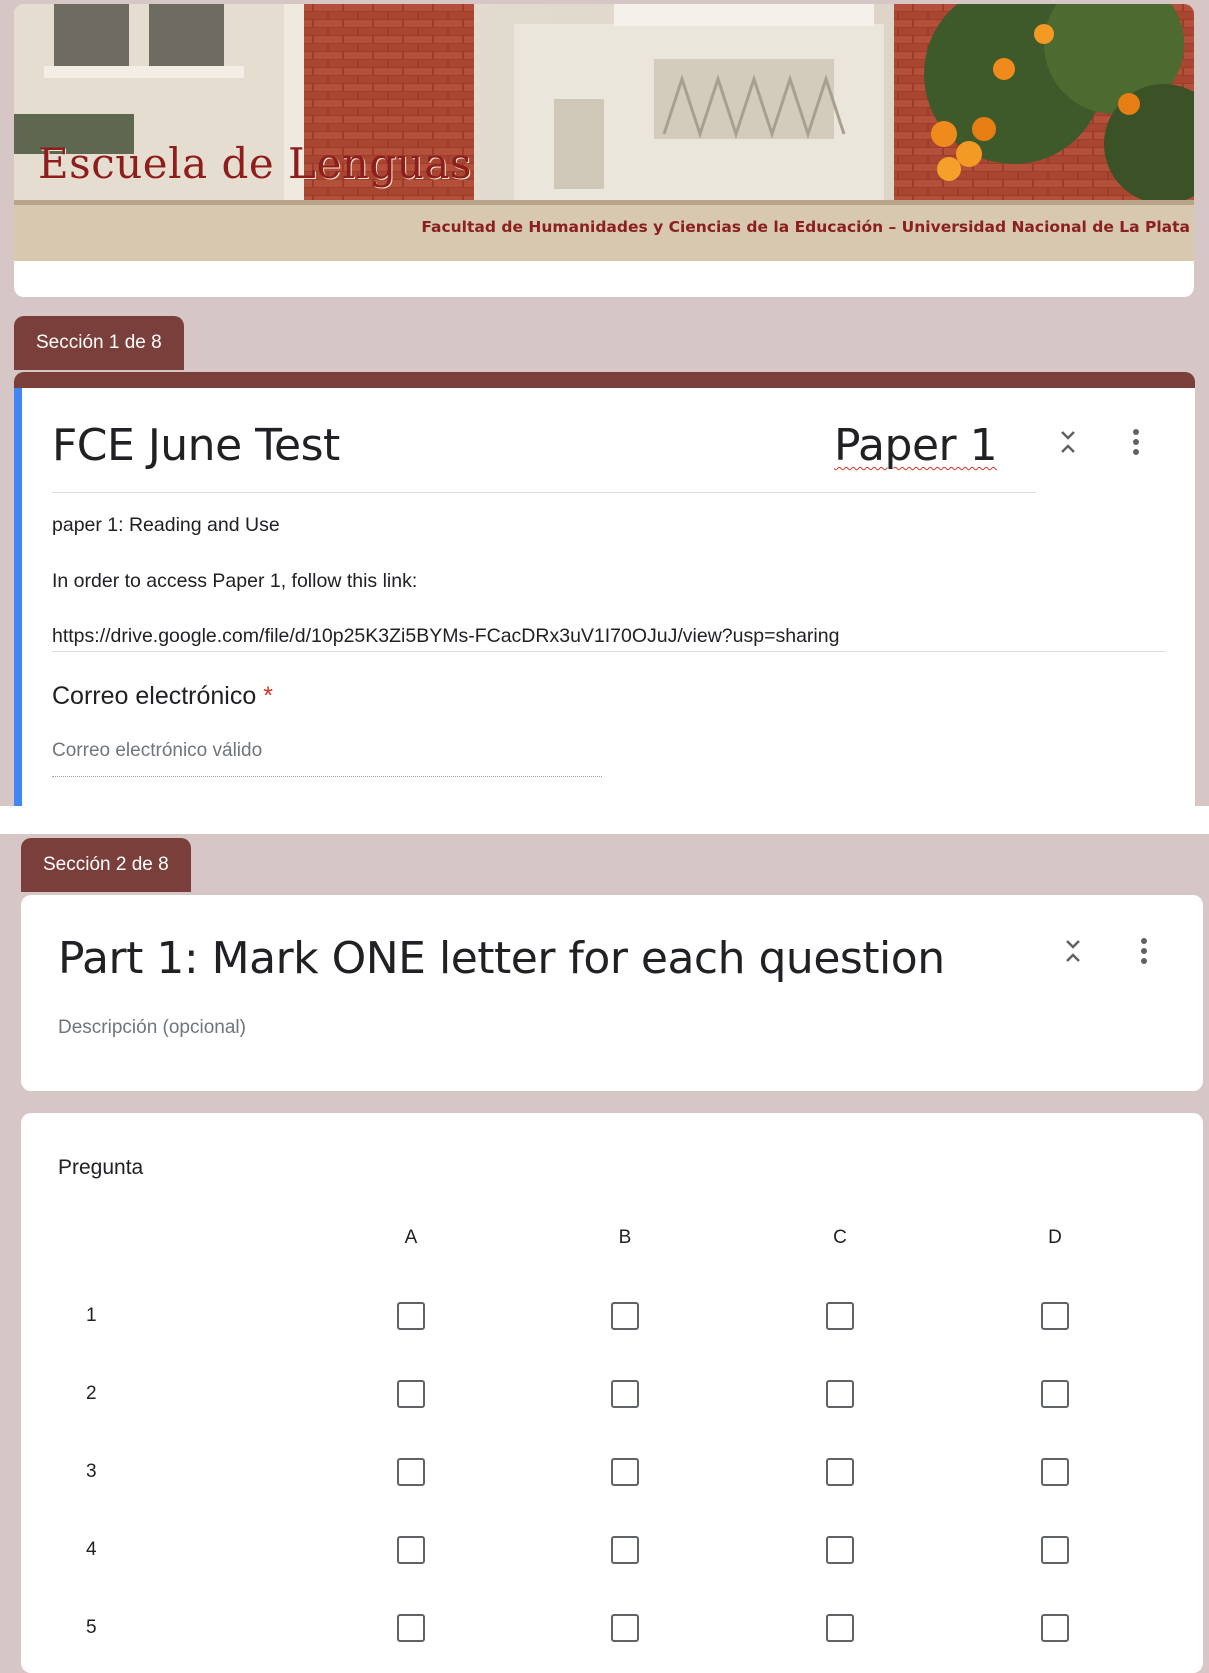  Describe the element at coordinates (625, 1472) in the screenshot. I see `checkbox-3-b` at that location.